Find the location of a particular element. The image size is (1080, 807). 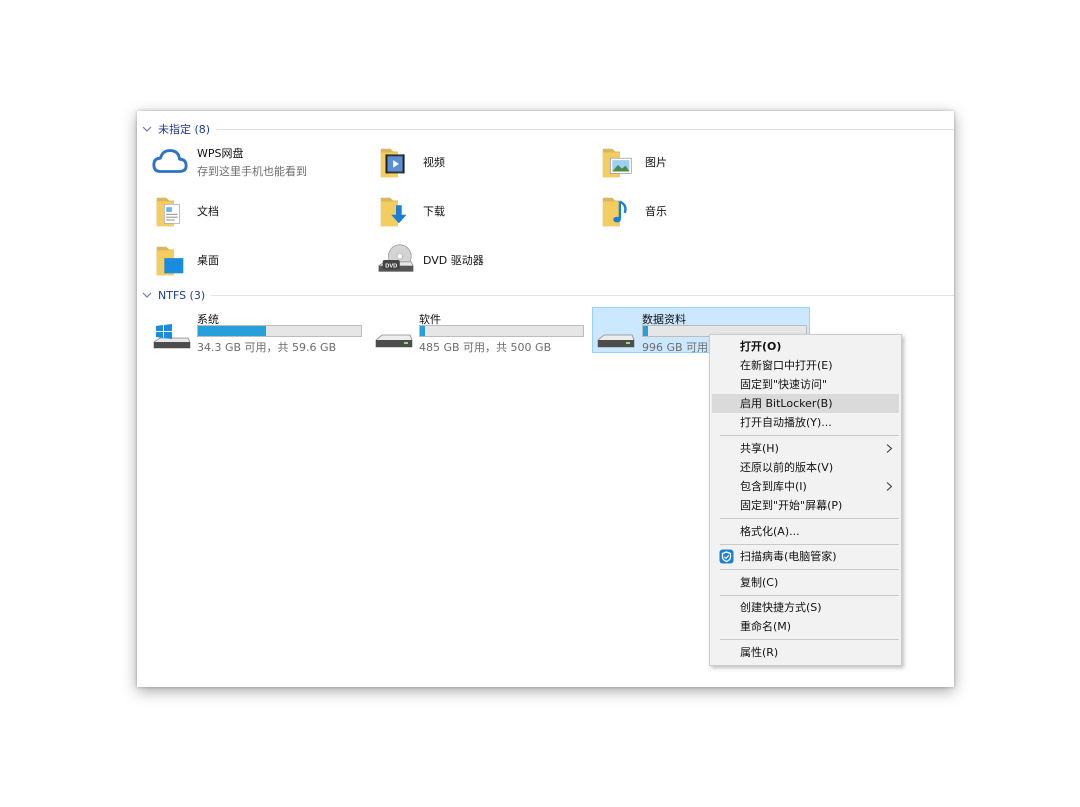

group-header-ntfs: NTFS (3) is located at coordinates (547, 295).